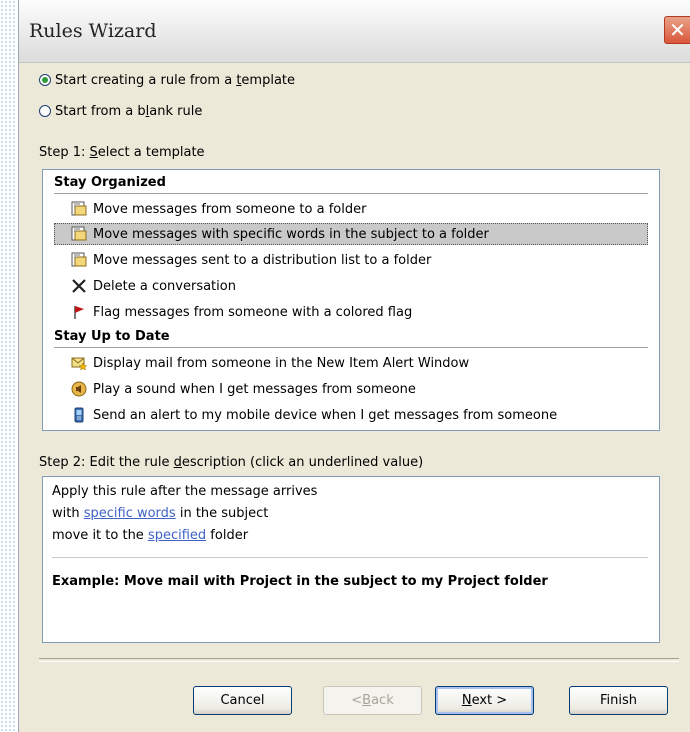  I want to click on radio-blank-option: Start from a blank rule, so click(120, 111).